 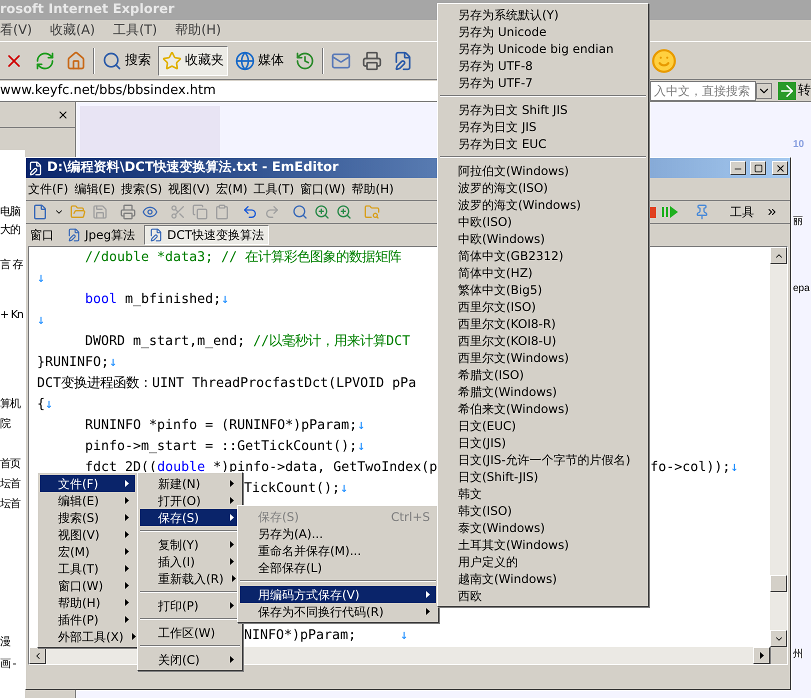 What do you see at coordinates (190, 517) in the screenshot?
I see `menu-item: 保存(S)` at bounding box center [190, 517].